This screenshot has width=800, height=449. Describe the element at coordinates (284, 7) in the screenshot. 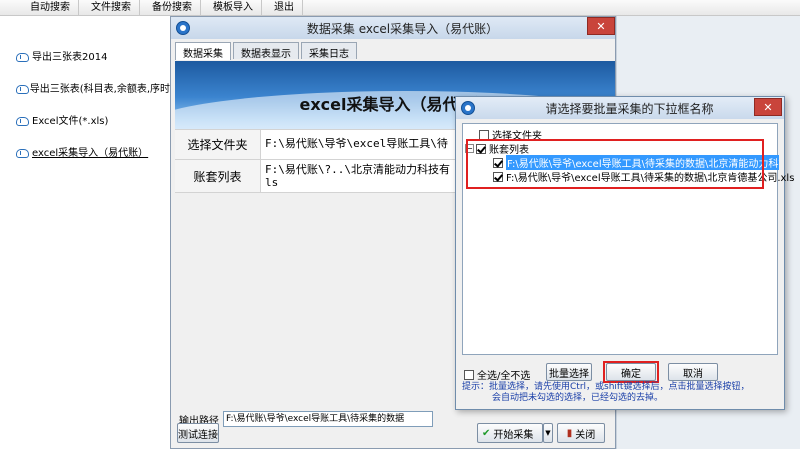

I see `menu-exit: 退出` at that location.